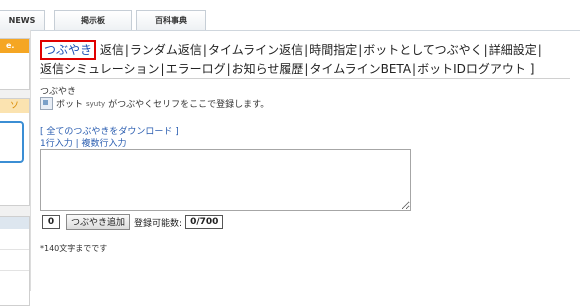 The image size is (580, 306). What do you see at coordinates (166, 50) in the screenshot?
I see `nav-item-random-reply: ランダム返信` at bounding box center [166, 50].